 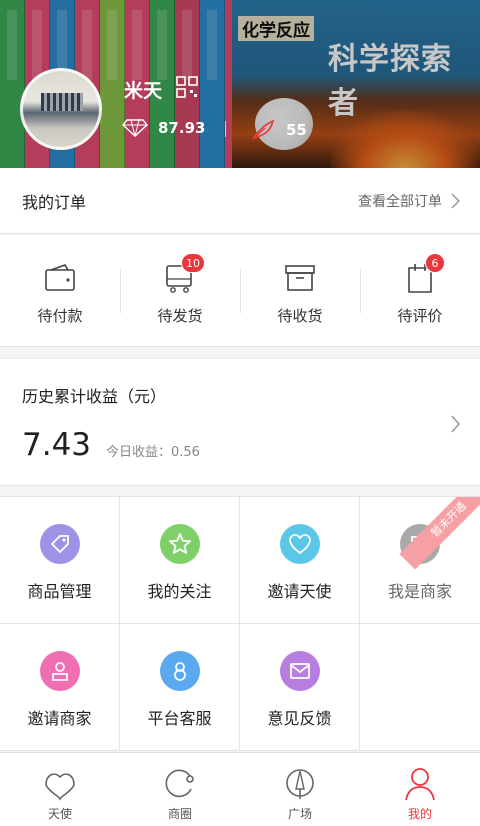 I want to click on diamond-stat: 87.93, so click(x=163, y=128).